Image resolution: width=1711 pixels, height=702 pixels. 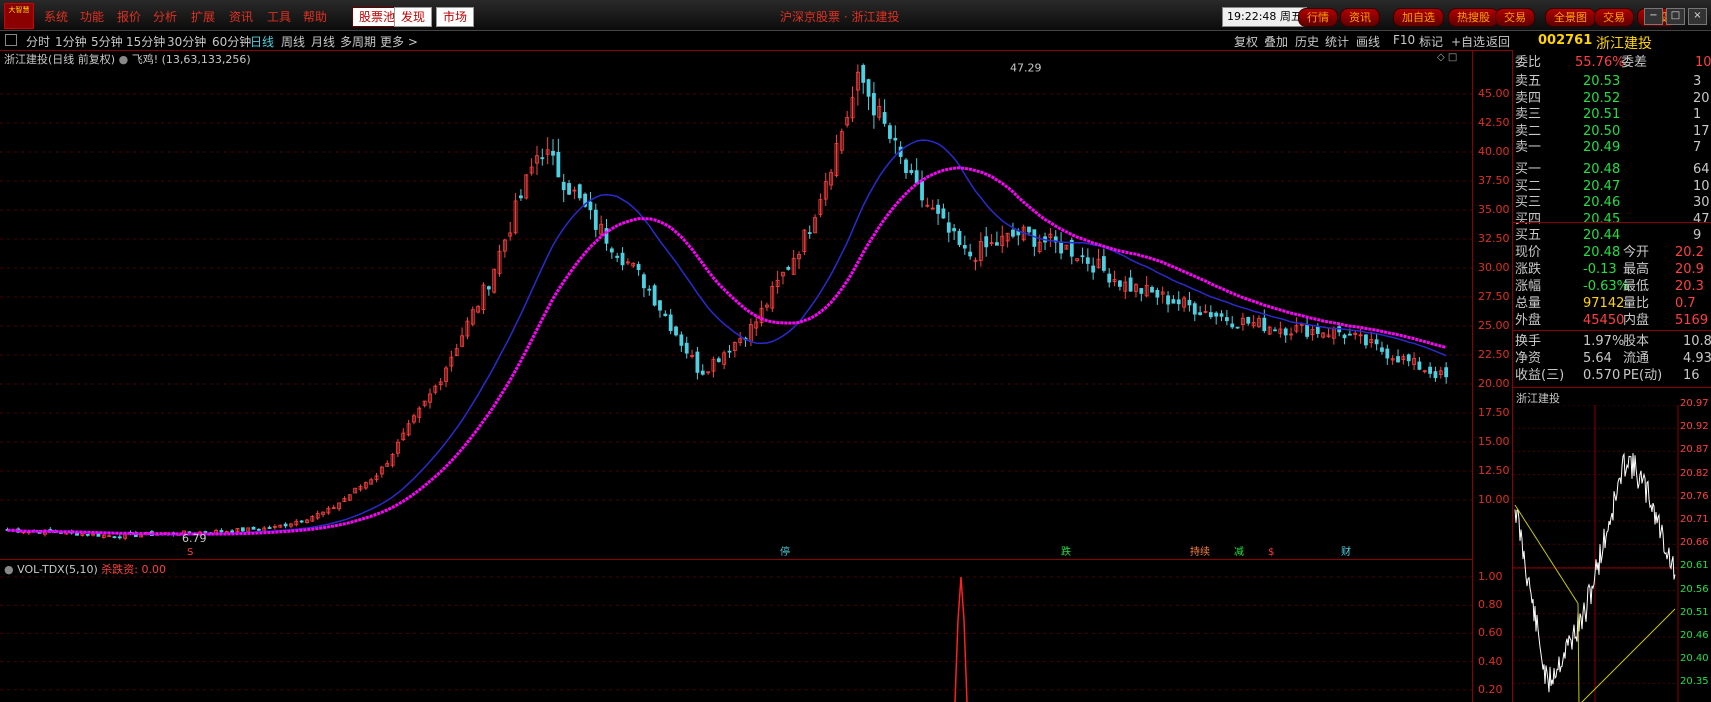 I want to click on app-logo: 大智慧, so click(x=19, y=16).